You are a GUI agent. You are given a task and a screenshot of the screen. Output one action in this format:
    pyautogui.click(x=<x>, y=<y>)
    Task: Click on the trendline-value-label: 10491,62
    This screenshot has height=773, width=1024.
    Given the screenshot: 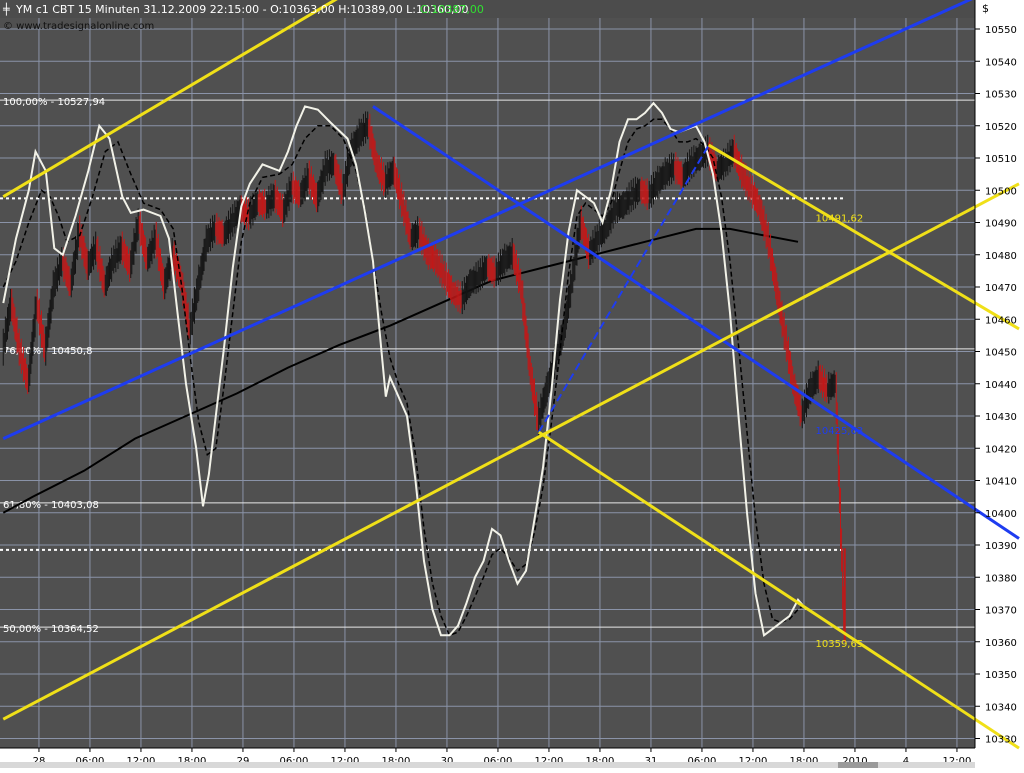 What is the action you would take?
    pyautogui.click(x=840, y=218)
    